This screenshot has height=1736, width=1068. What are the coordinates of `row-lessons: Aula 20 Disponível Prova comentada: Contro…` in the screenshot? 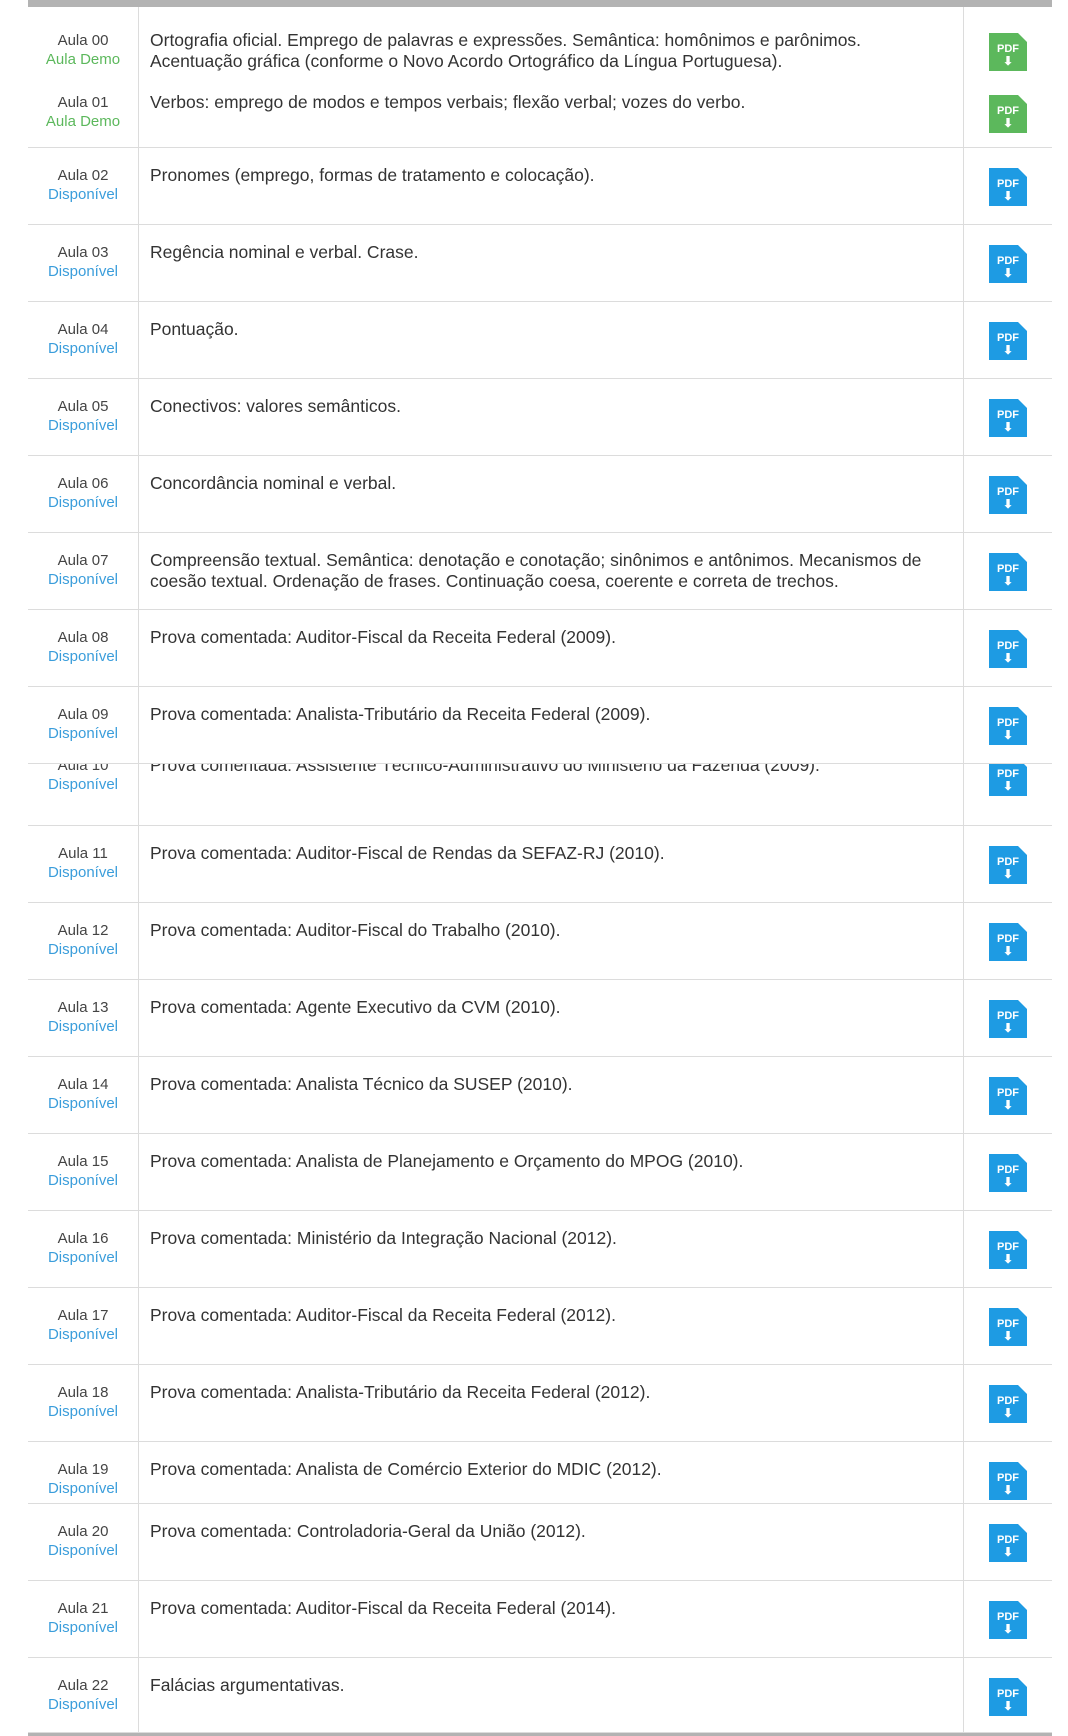 It's located at (540, 1542).